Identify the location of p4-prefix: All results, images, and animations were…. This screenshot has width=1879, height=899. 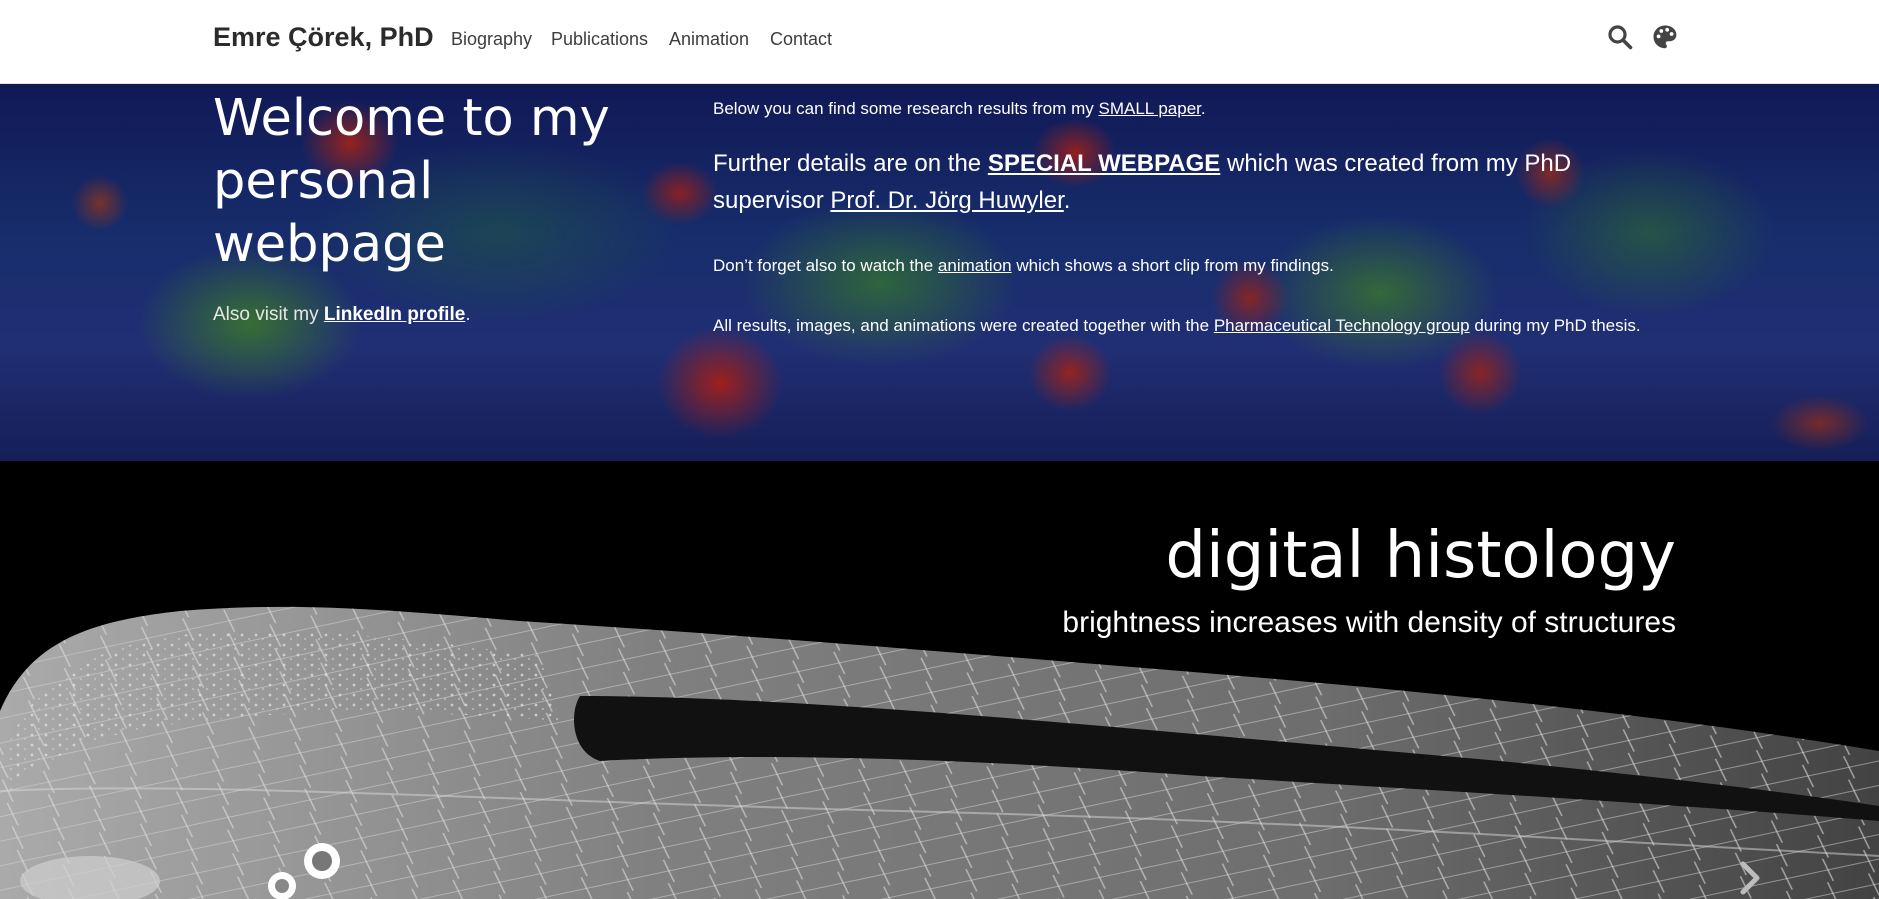
(963, 325).